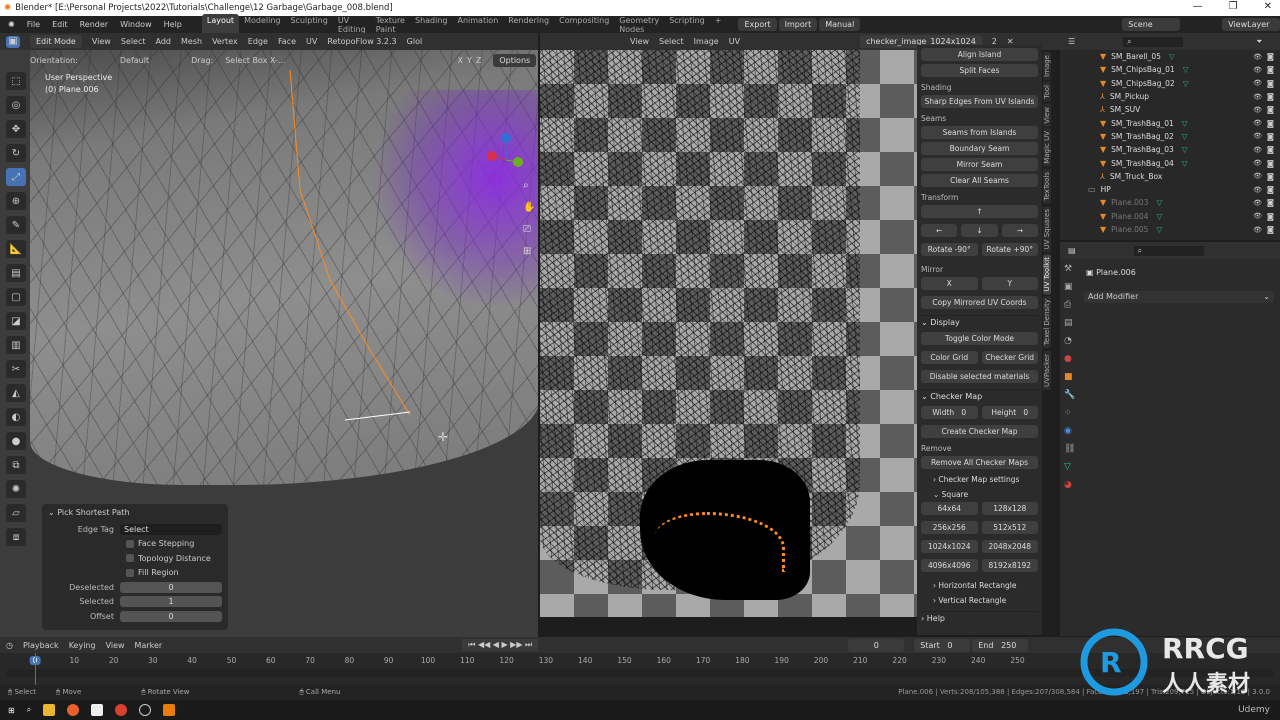 The width and height of the screenshot is (1280, 720). Describe the element at coordinates (1047, 147) in the screenshot. I see `tab-magic-uv: Magic UV` at that location.